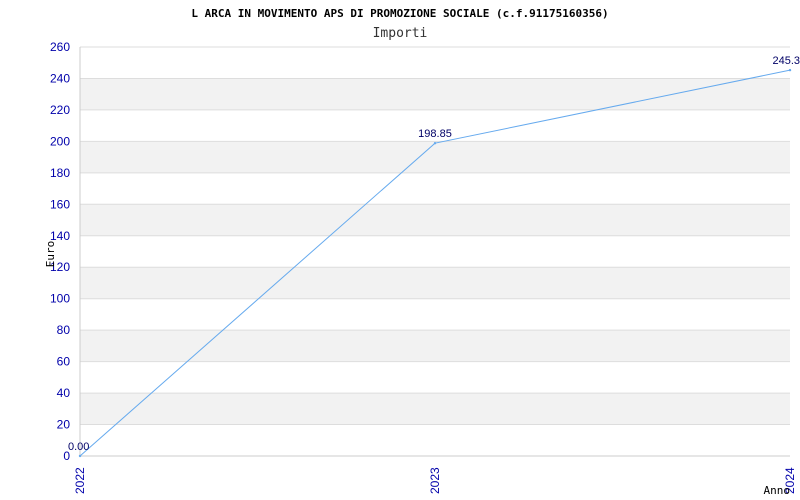 This screenshot has width=800, height=500. What do you see at coordinates (60, 173) in the screenshot?
I see `y-tick-label: 180` at bounding box center [60, 173].